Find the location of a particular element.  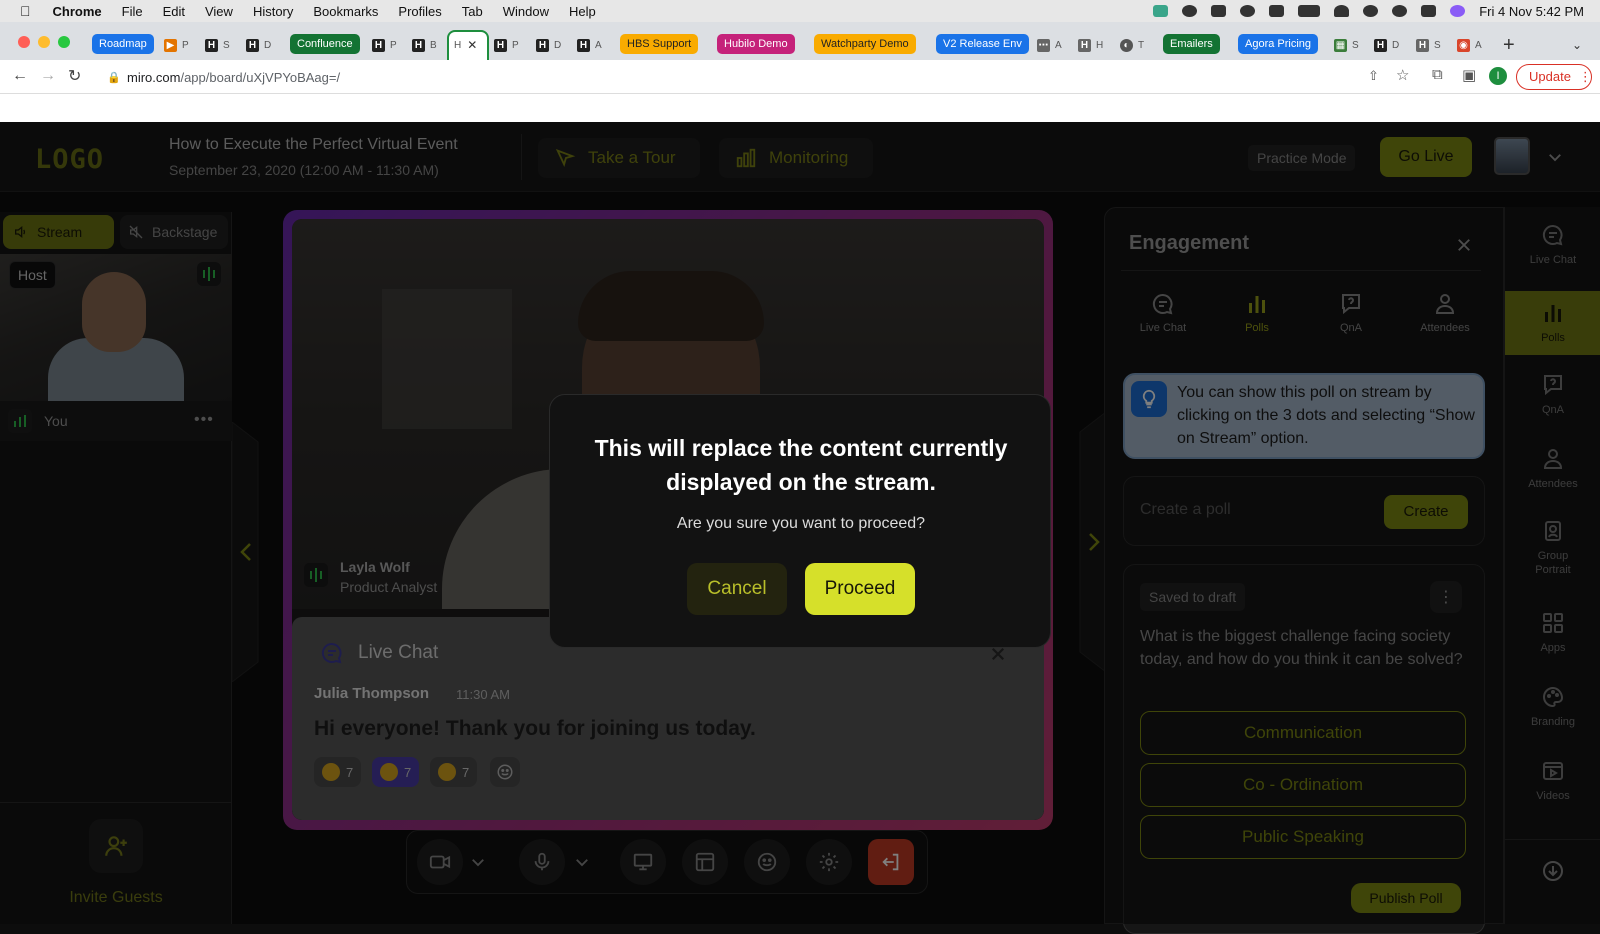

tab-d2: HD is located at coordinates (548, 45).